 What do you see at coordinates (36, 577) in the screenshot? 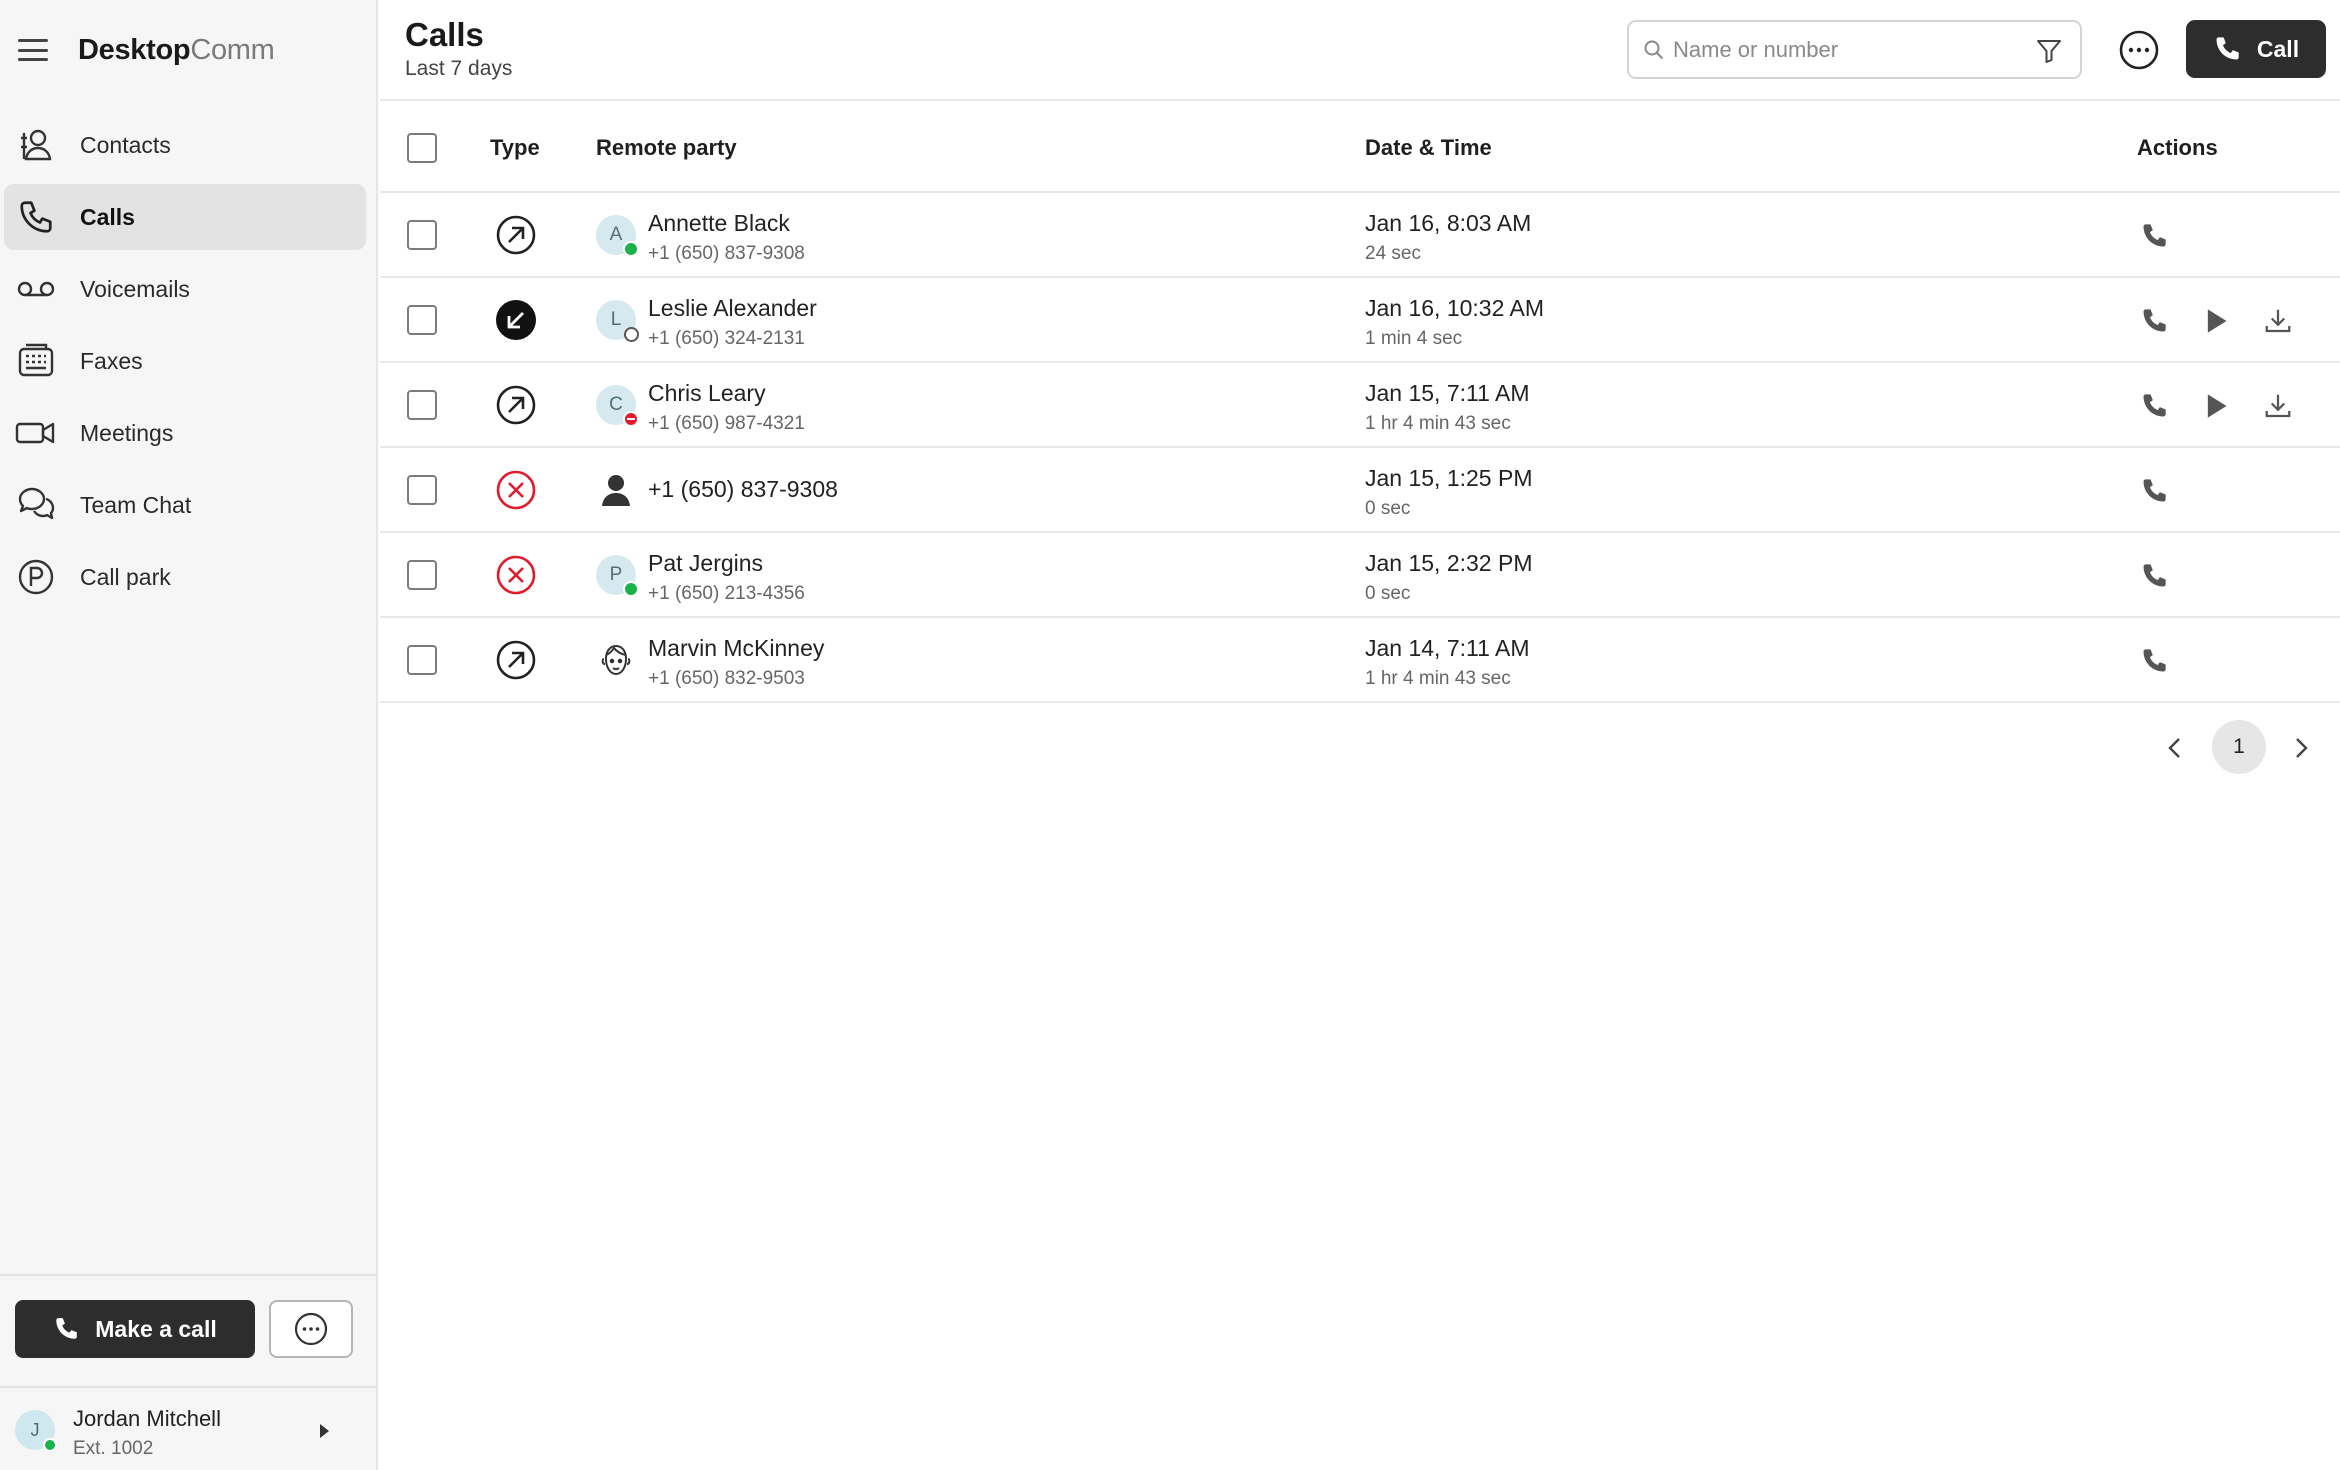
I see `parking-icon` at bounding box center [36, 577].